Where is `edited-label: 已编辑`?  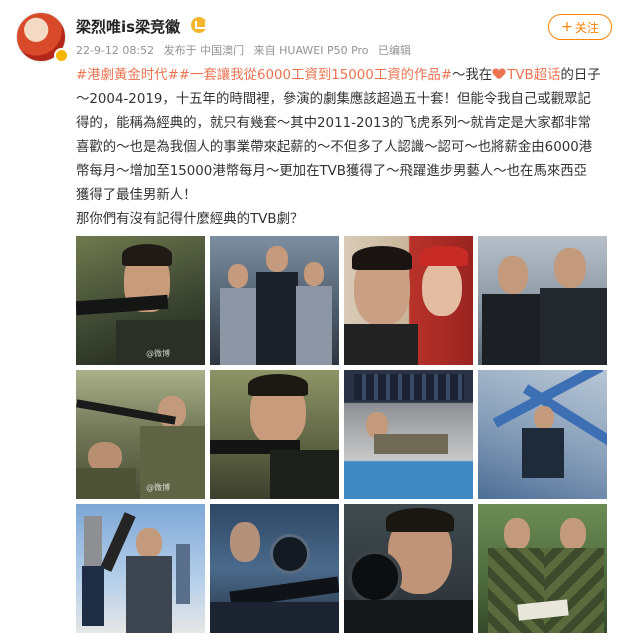 edited-label: 已编辑 is located at coordinates (394, 50).